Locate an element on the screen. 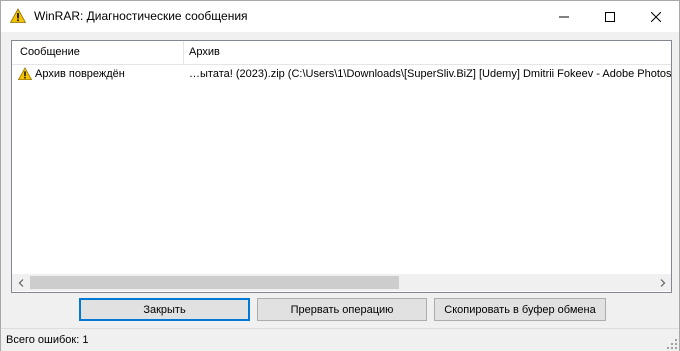 This screenshot has width=680, height=351. status-bar: Всего ошибок: 1 is located at coordinates (340, 339).